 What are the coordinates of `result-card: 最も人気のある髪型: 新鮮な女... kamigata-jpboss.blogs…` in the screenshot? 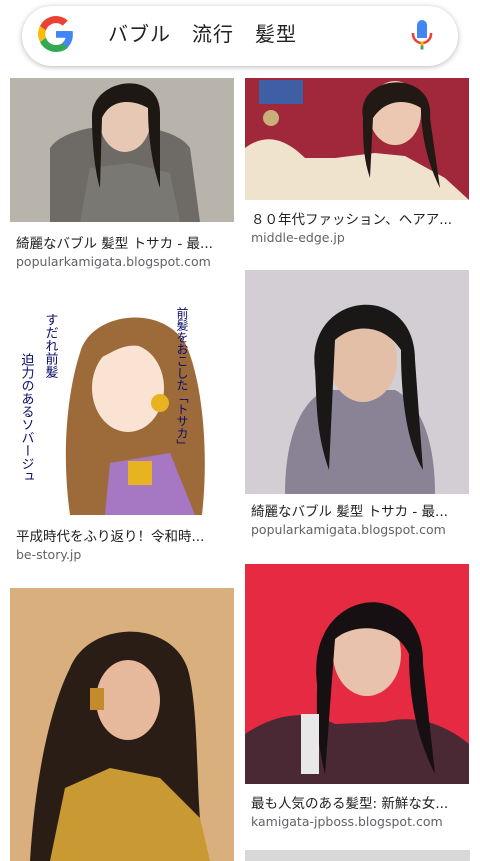 It's located at (357, 696).